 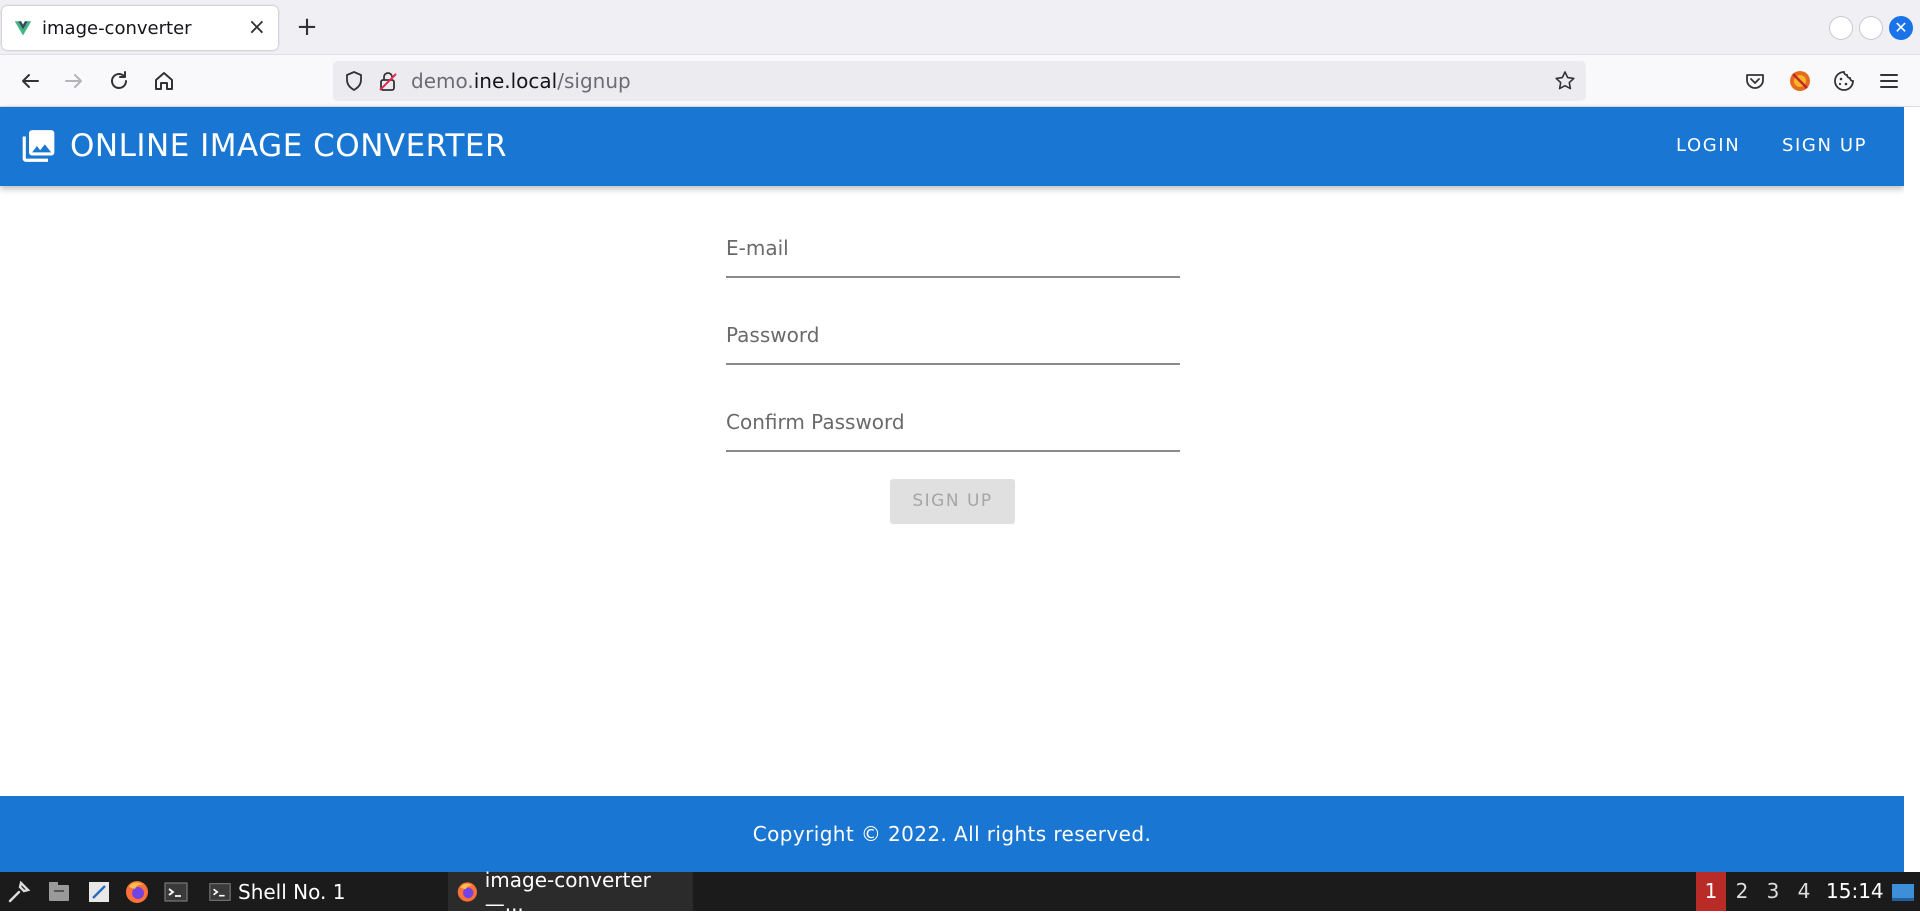 I want to click on arrow-left-icon, so click(x=30, y=81).